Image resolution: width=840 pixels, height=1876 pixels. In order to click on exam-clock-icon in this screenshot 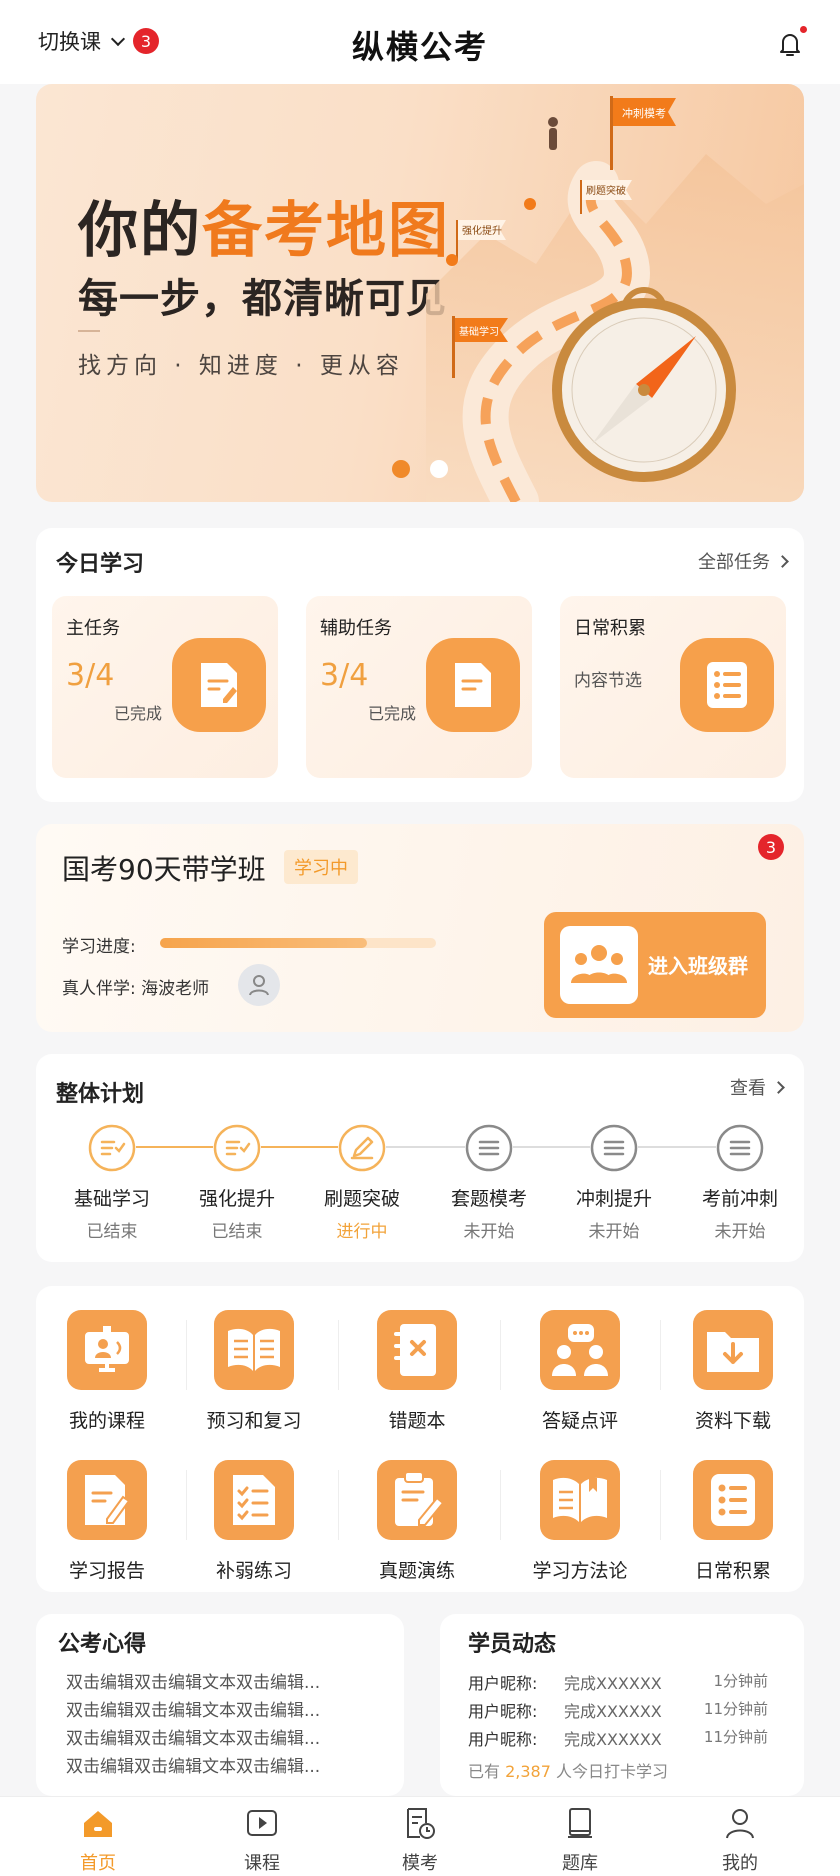, I will do `click(421, 1823)`.